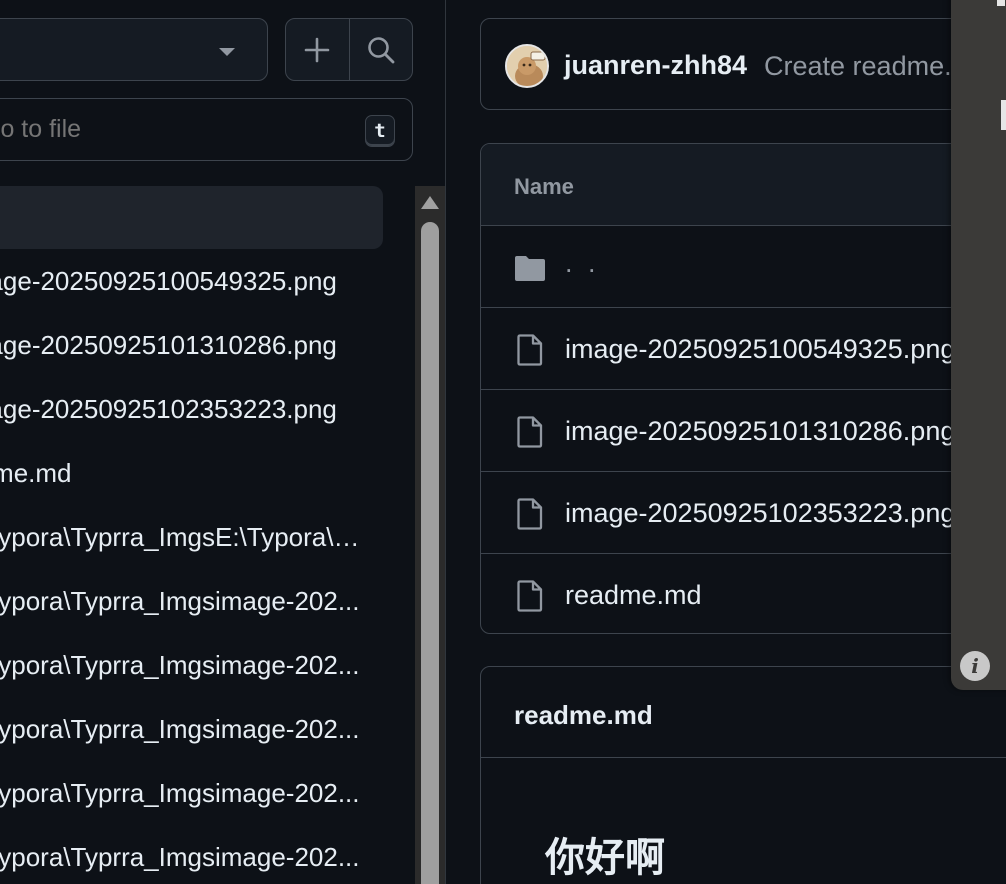  I want to click on avatar-image, so click(527, 66).